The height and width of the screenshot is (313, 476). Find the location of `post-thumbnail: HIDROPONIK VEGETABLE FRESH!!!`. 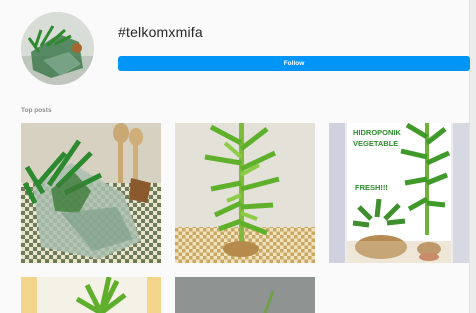

post-thumbnail: HIDROPONIK VEGETABLE FRESH!!! is located at coordinates (399, 193).